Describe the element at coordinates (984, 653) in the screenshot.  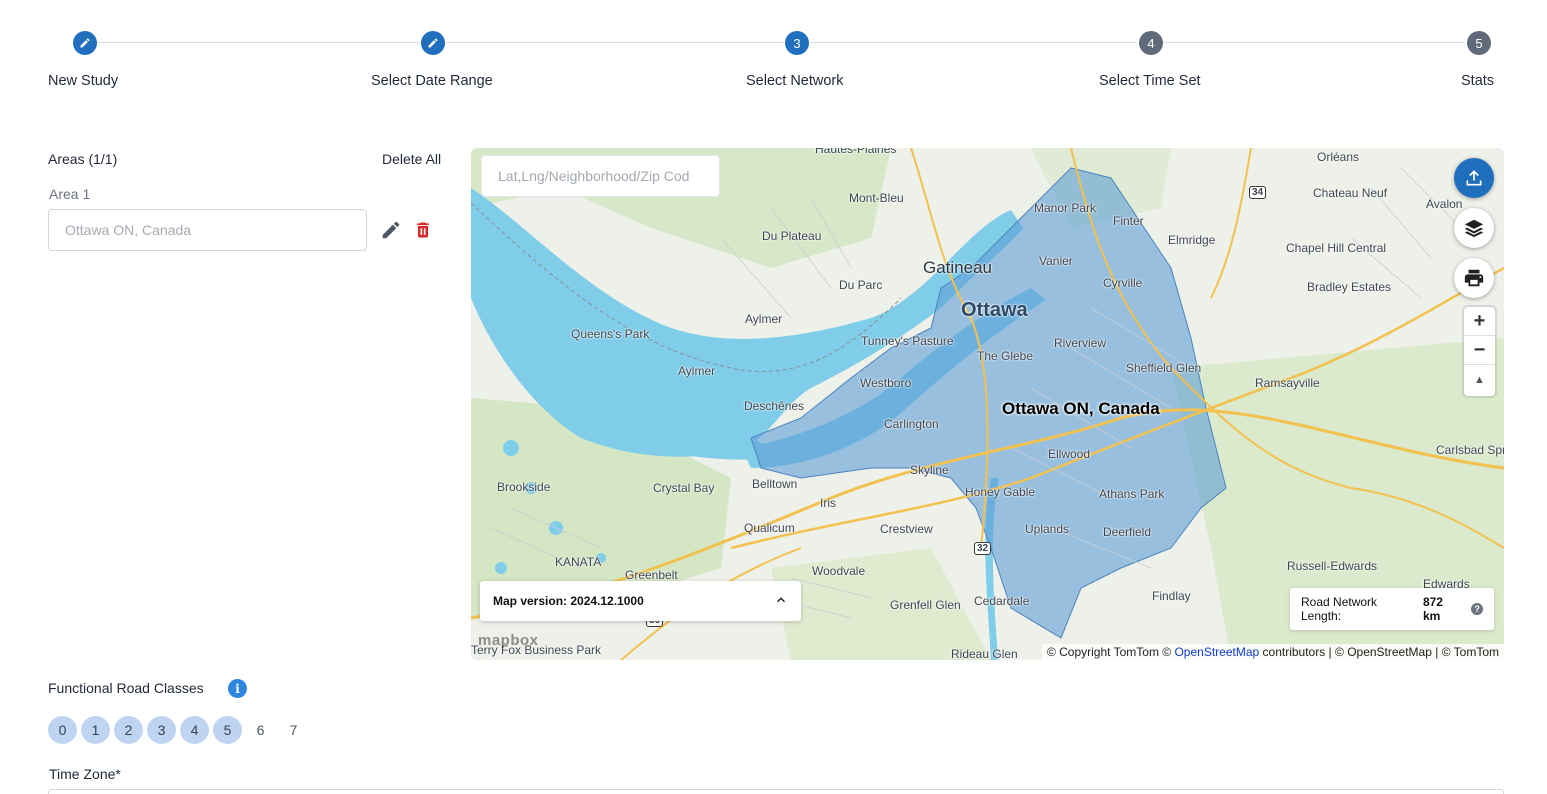
I see `map-place-label: Rideau Glen` at that location.